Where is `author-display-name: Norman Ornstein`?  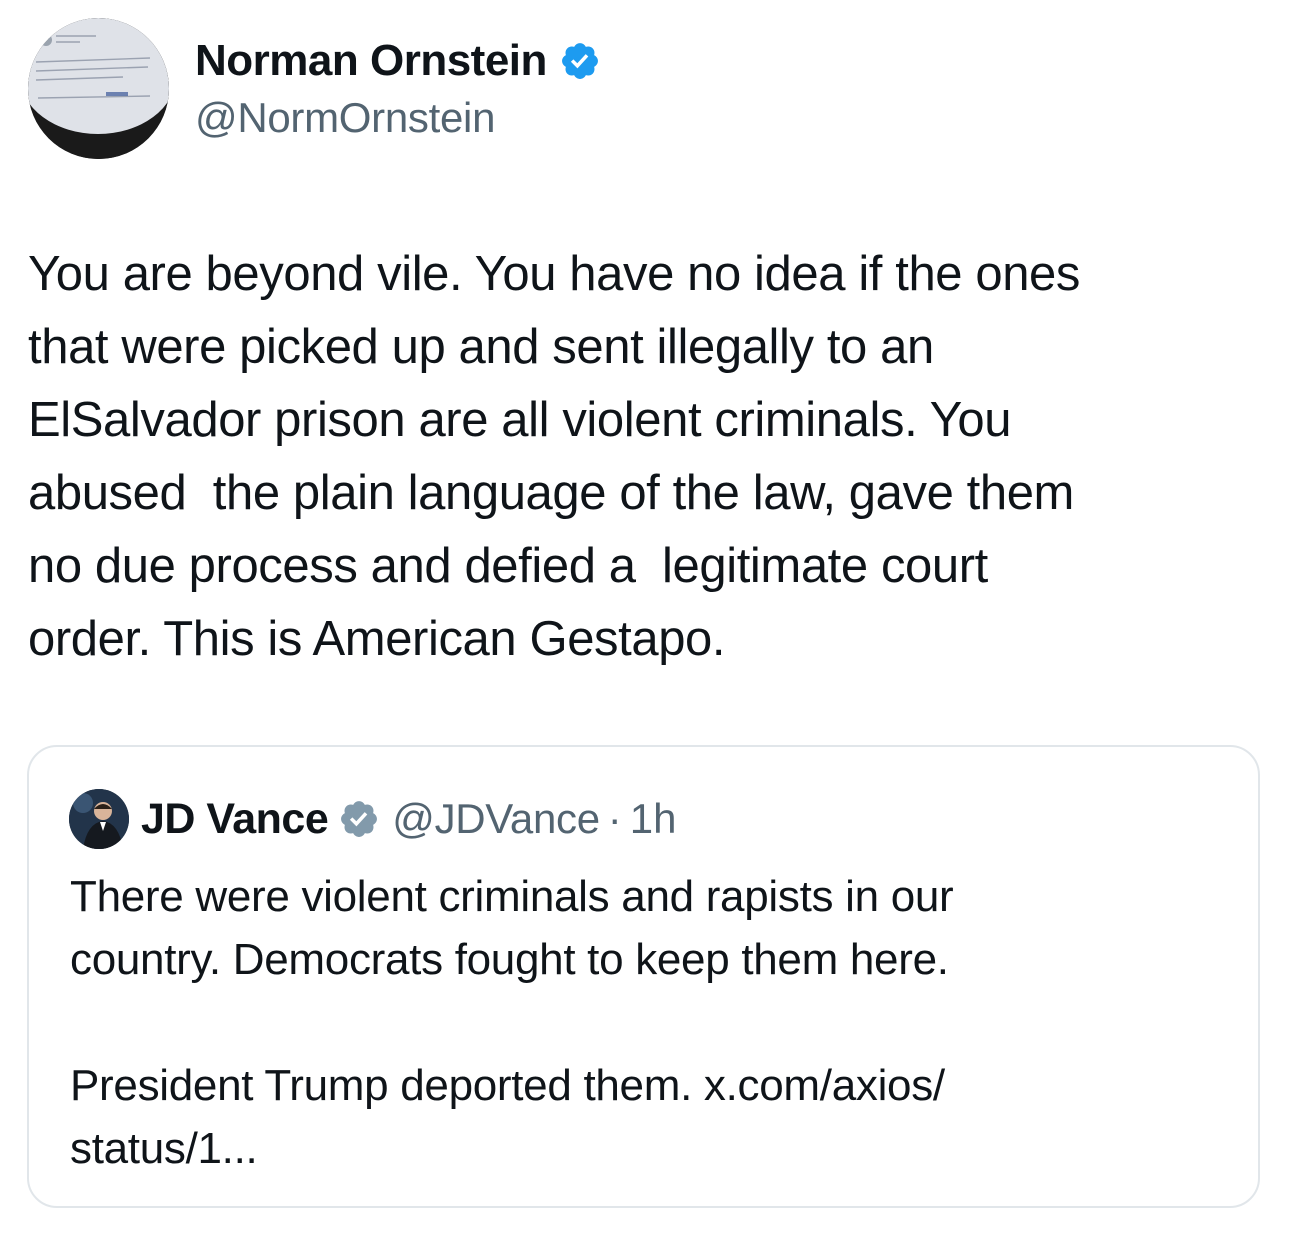
author-display-name: Norman Ornstein is located at coordinates (371, 61).